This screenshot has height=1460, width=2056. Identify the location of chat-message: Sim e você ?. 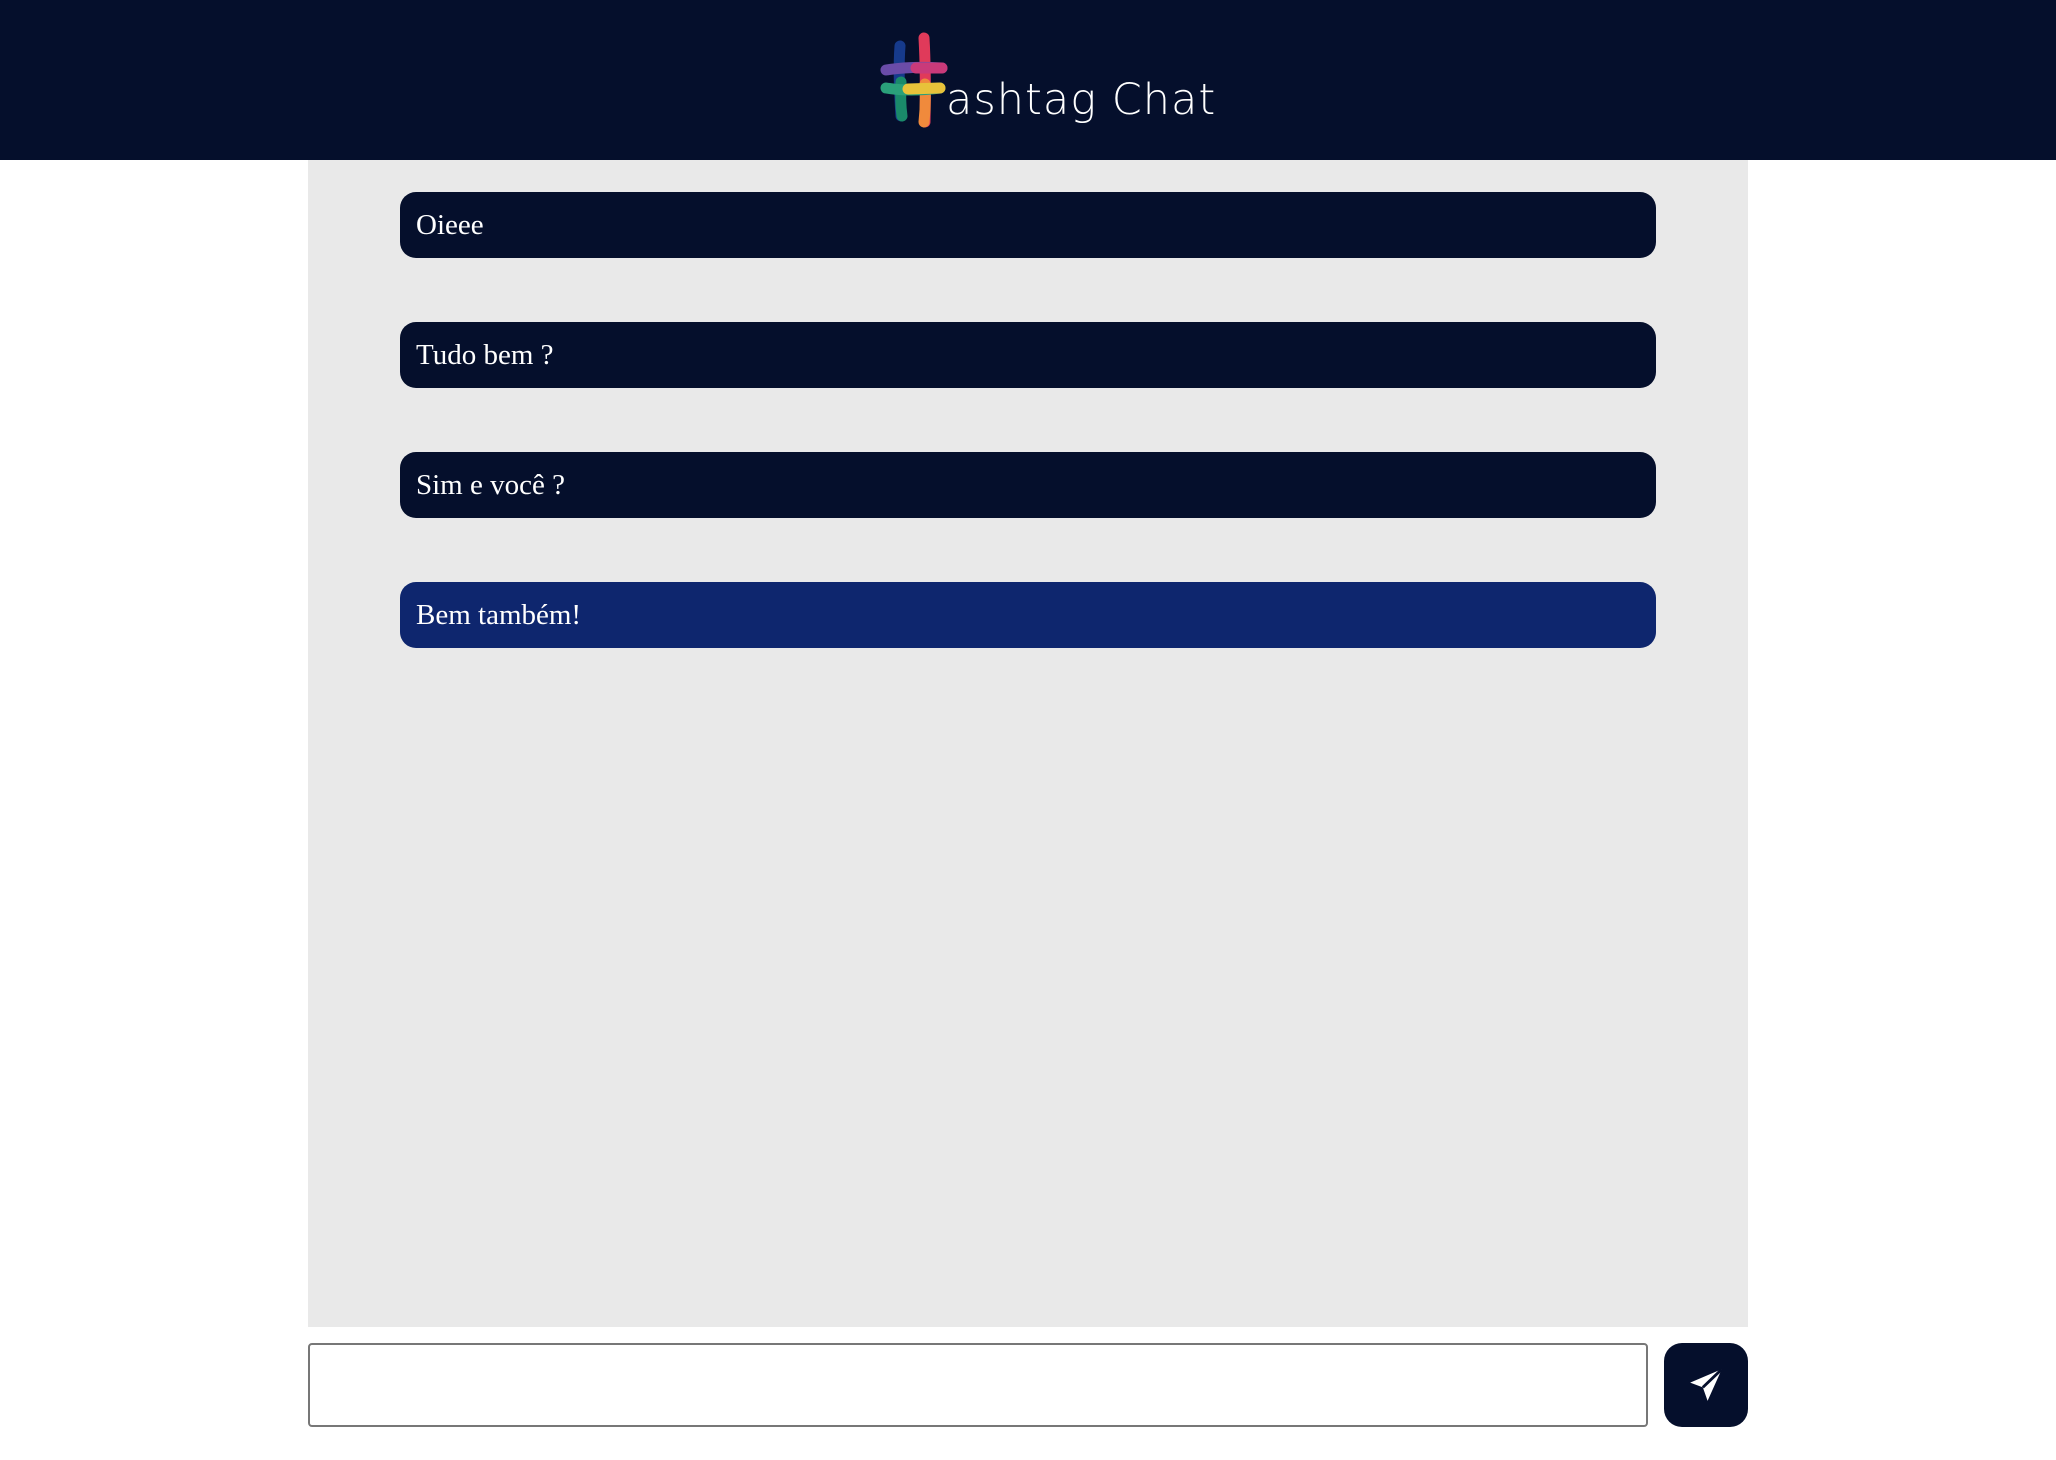
(1028, 485).